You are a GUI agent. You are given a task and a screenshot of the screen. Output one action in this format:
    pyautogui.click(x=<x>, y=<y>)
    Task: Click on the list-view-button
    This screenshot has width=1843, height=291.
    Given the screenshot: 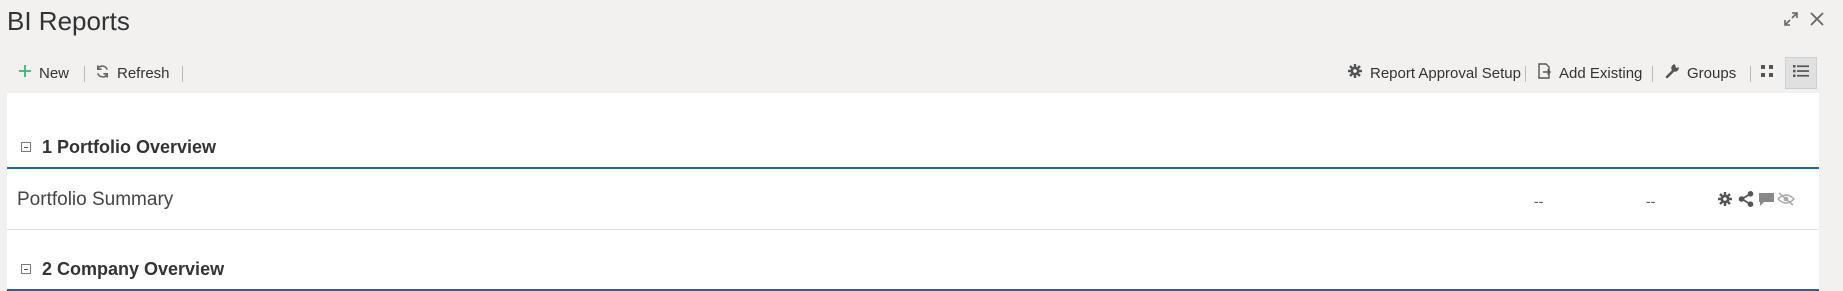 What is the action you would take?
    pyautogui.click(x=1801, y=73)
    